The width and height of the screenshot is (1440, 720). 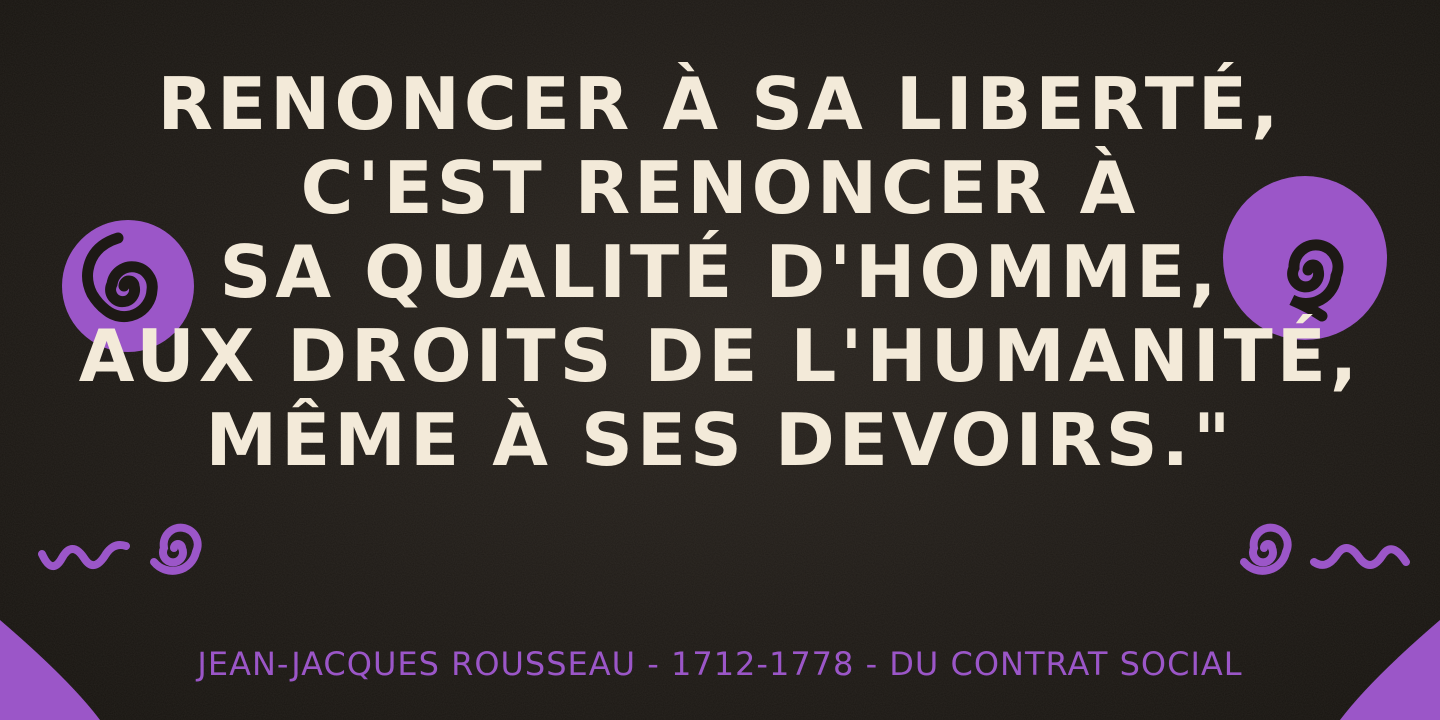 I want to click on quote-line-3: sa qualité d'homme,, so click(x=720, y=272).